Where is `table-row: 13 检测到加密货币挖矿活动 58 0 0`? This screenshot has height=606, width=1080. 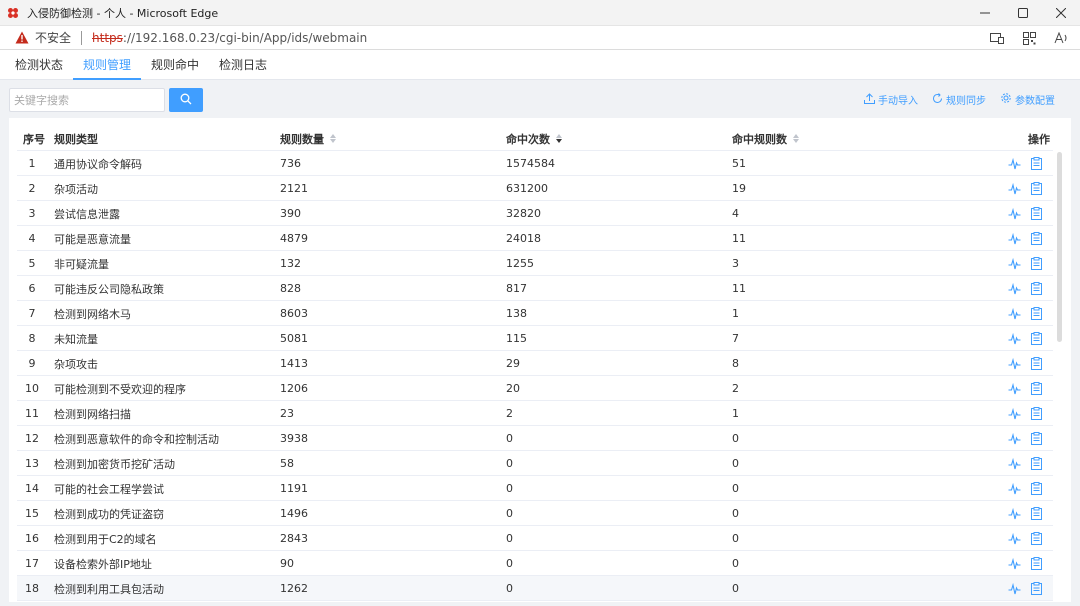 table-row: 13 检测到加密货币挖矿活动 58 0 0 is located at coordinates (535, 463).